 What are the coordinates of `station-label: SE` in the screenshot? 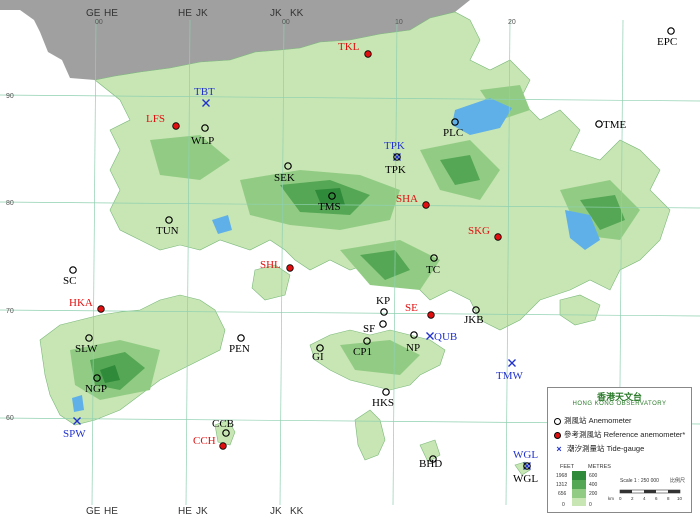 It's located at (411, 308).